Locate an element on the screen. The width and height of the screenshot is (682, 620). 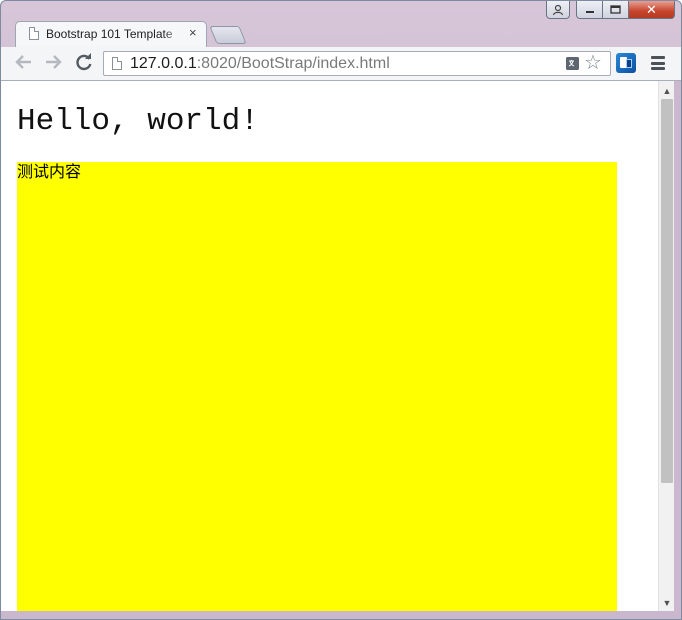
tab-close-icon: × is located at coordinates (193, 33).